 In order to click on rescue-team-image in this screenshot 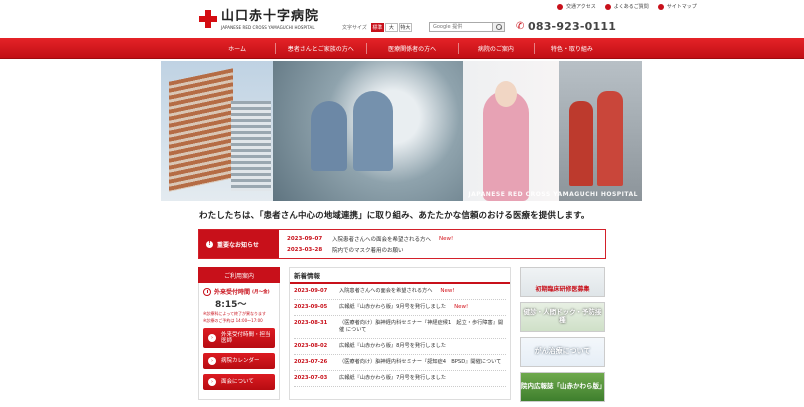, I will do `click(581, 143)`.